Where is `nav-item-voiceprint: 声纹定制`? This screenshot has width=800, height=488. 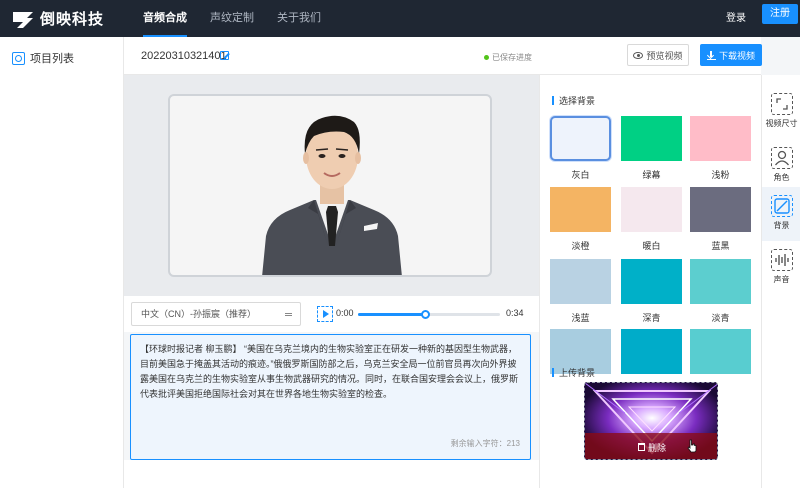 nav-item-voiceprint: 声纹定制 is located at coordinates (232, 18).